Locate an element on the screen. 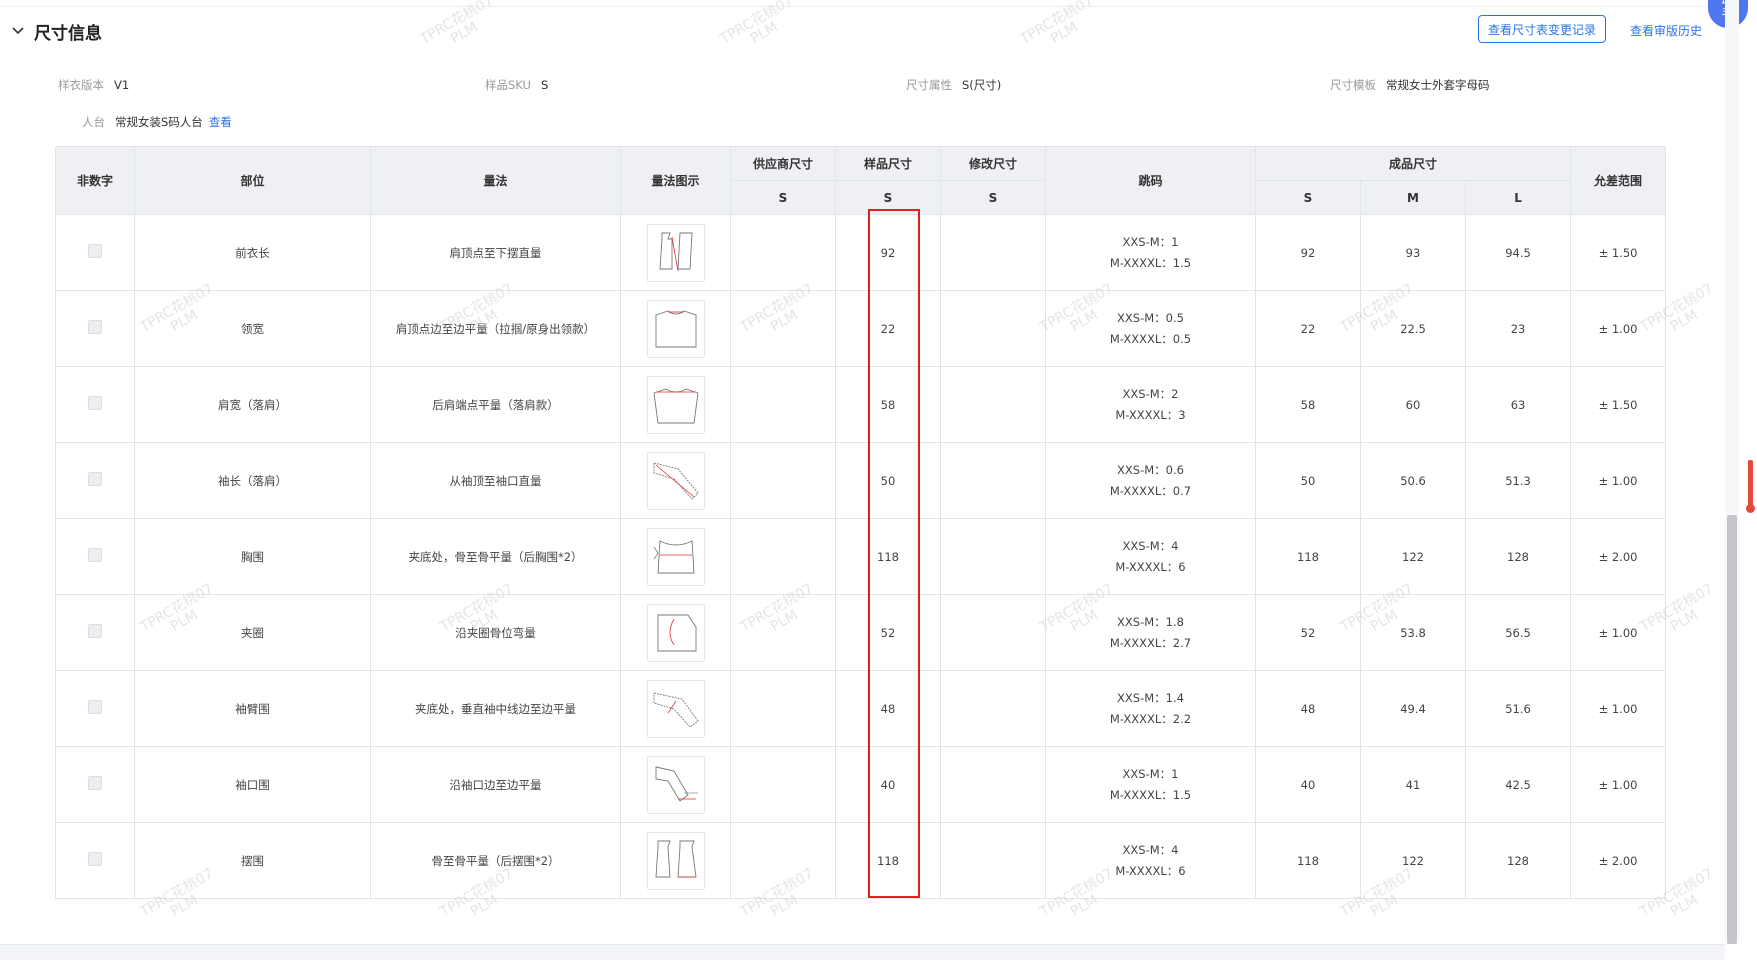  grading-range-2: M-XXXXL：0.5 is located at coordinates (1150, 338).